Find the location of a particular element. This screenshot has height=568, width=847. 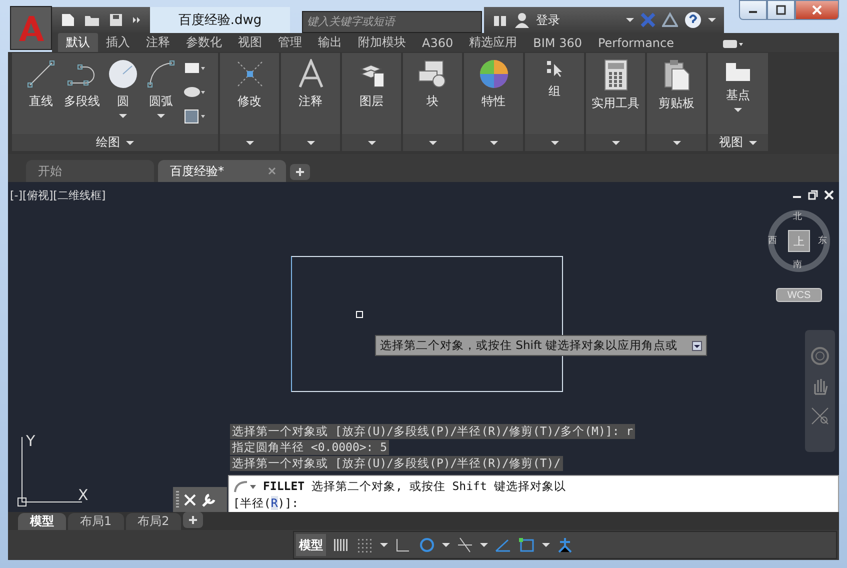

modify-icon is located at coordinates (249, 74).